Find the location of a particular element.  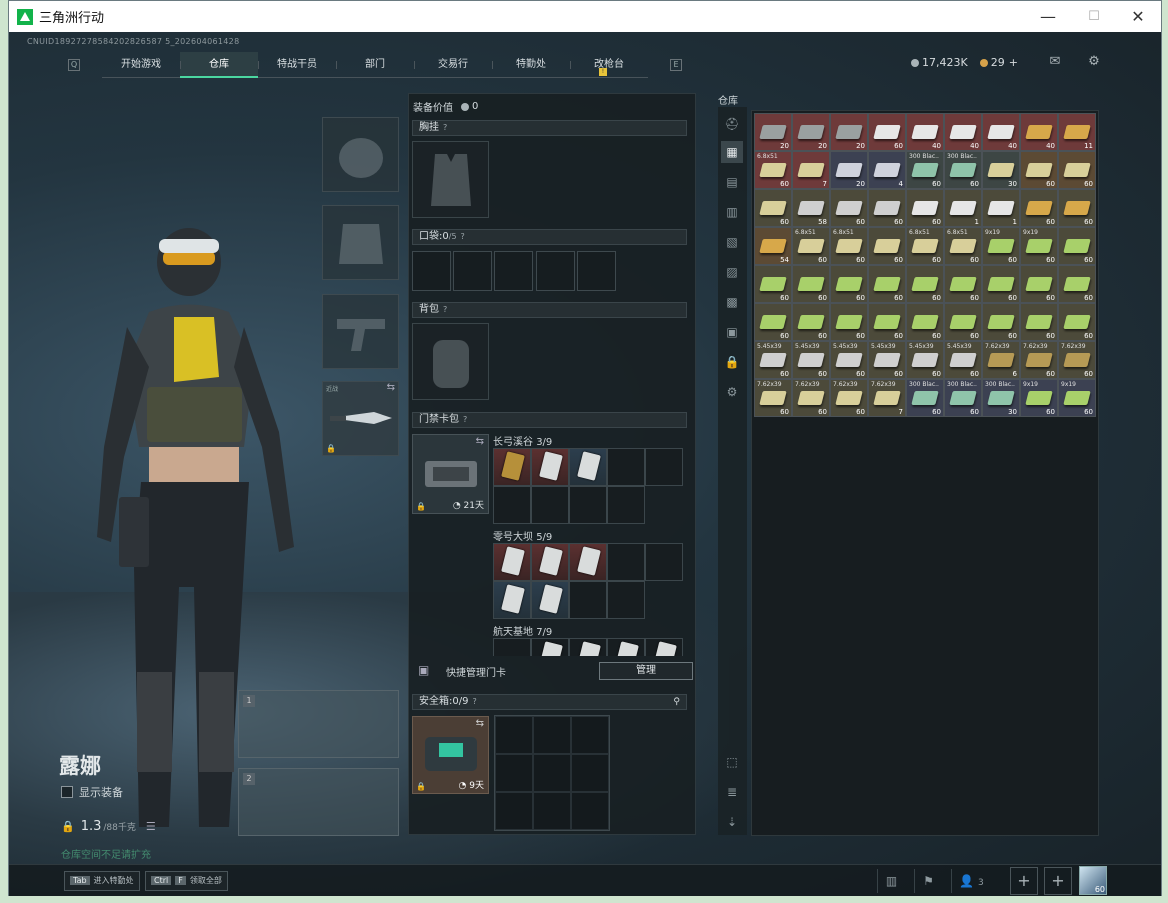

show-equipment-toggle: 显示装备 is located at coordinates (92, 792).